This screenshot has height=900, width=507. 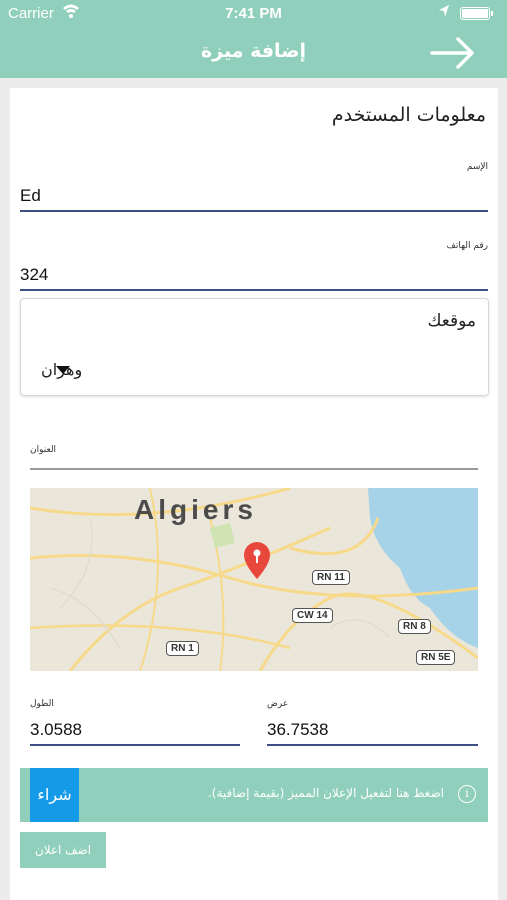 What do you see at coordinates (182, 648) in the screenshot?
I see `road-badge-rn1: RN 1` at bounding box center [182, 648].